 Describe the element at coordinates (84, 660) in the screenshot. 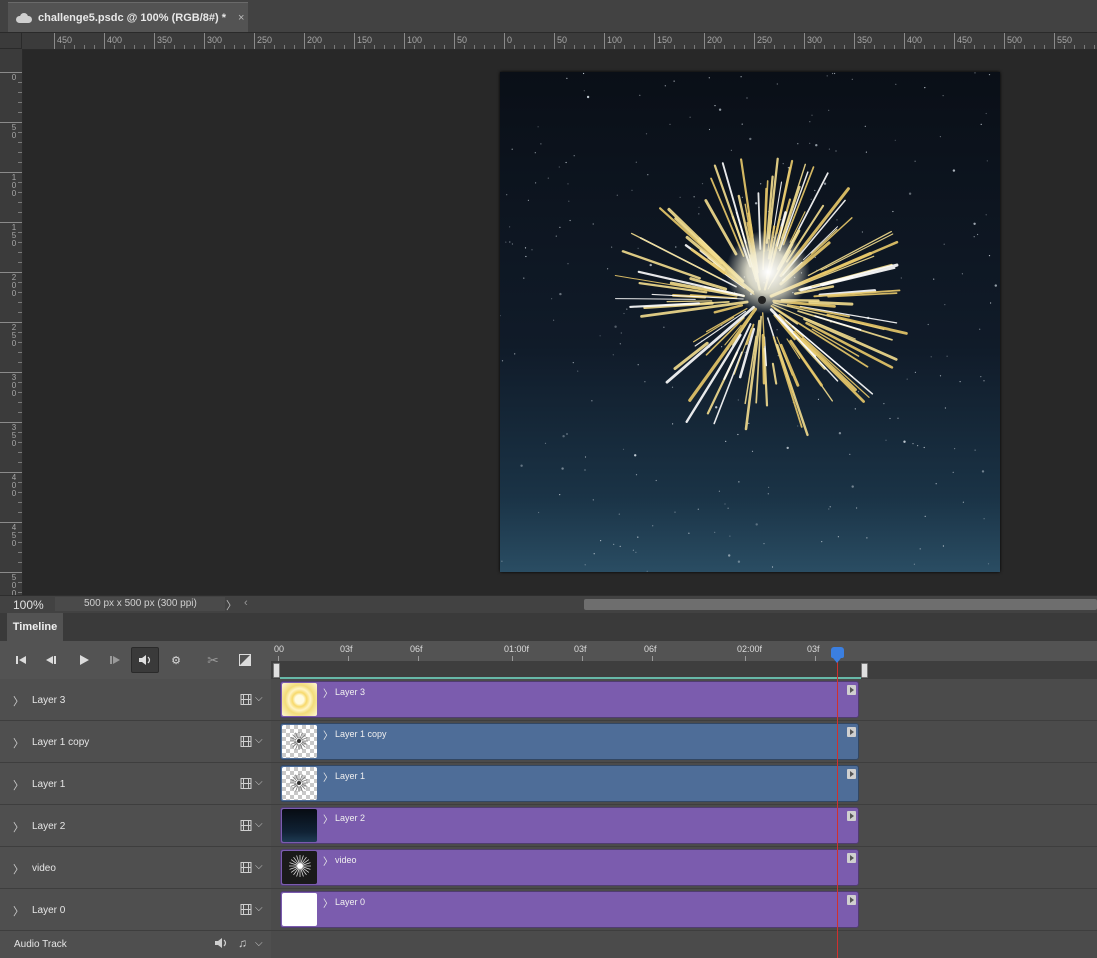

I see `play-button` at that location.